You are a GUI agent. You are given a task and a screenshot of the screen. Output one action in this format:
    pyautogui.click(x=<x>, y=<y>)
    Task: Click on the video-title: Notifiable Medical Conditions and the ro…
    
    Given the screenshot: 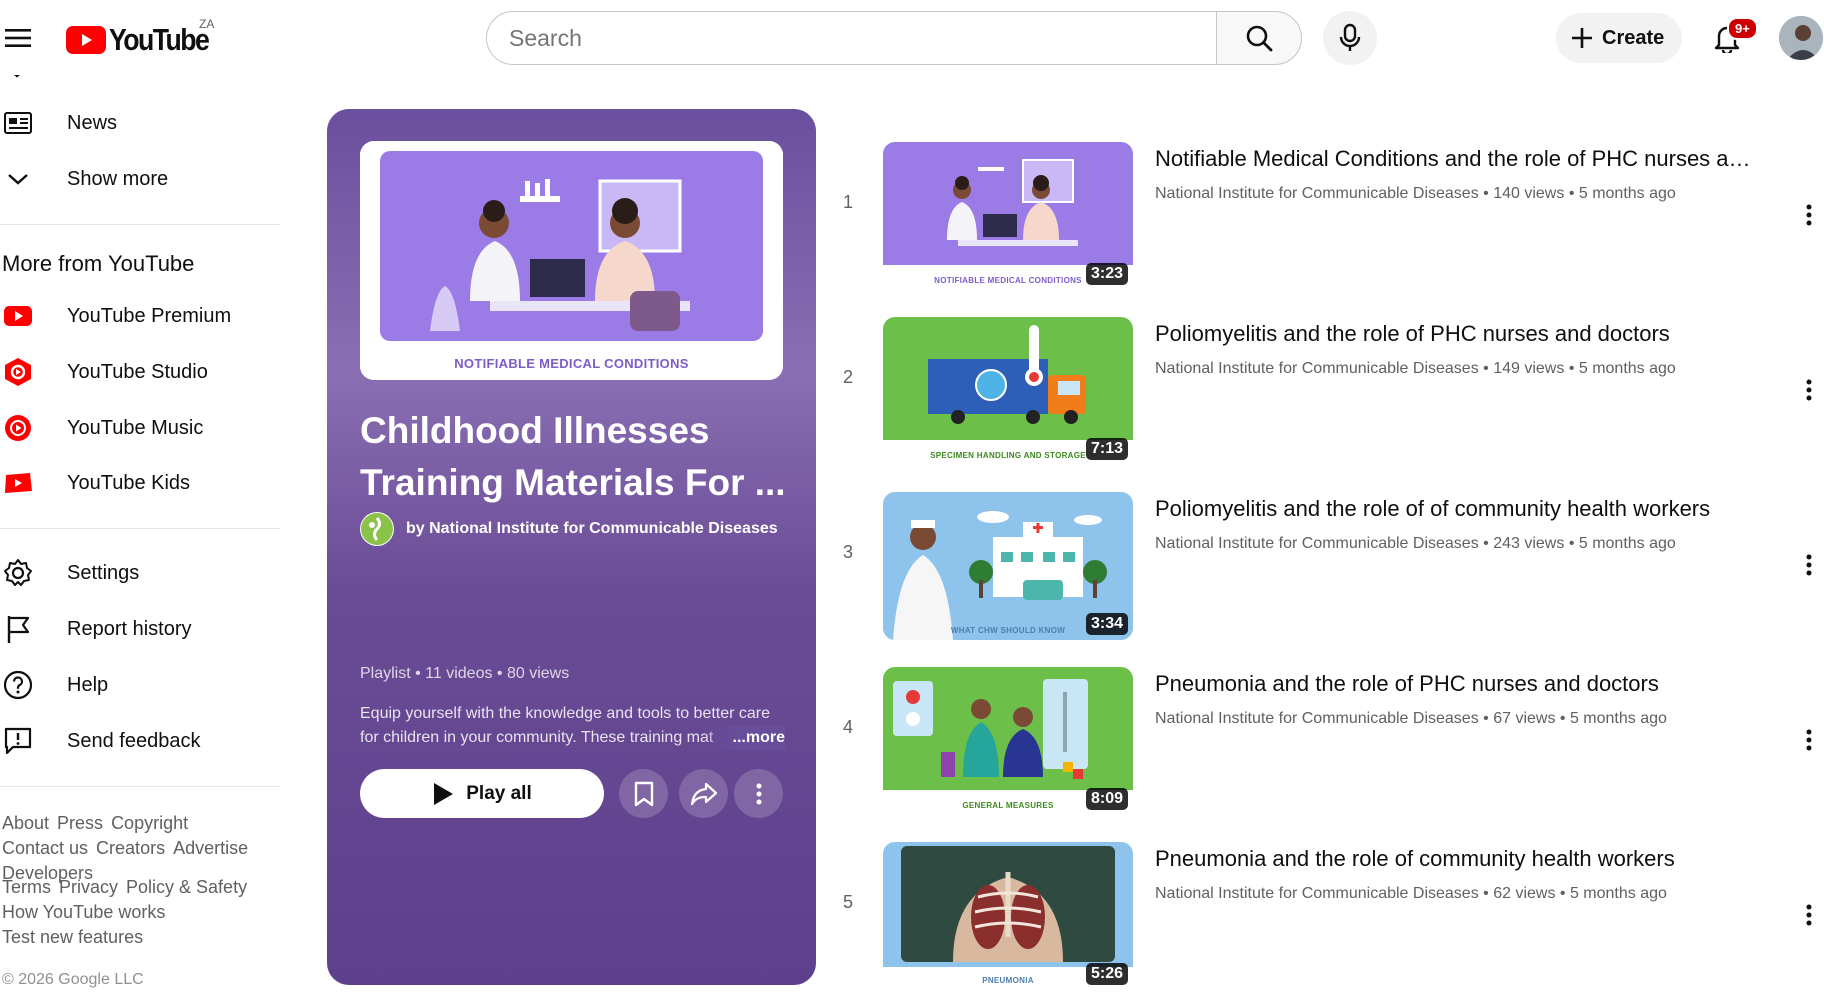 What is the action you would take?
    pyautogui.click(x=1455, y=159)
    